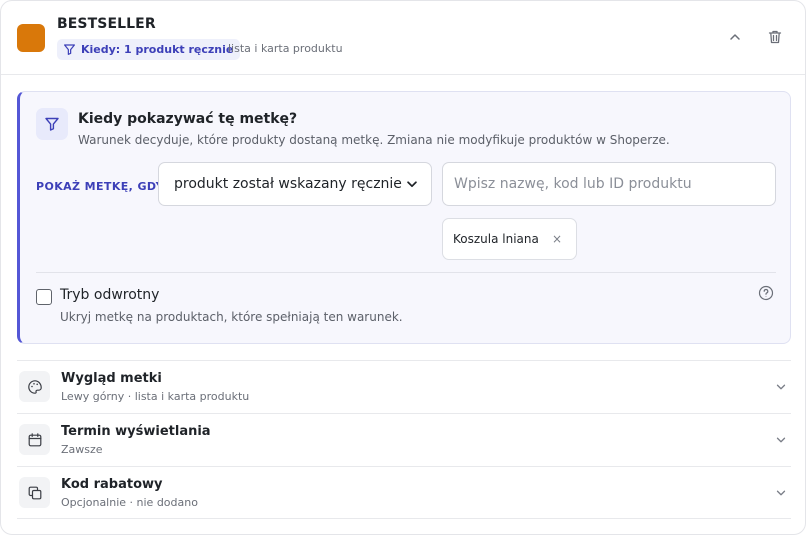 This screenshot has width=806, height=535. Describe the element at coordinates (129, 502) in the screenshot. I see `section-subtitle: Opcjonalnie · nie dodano` at that location.